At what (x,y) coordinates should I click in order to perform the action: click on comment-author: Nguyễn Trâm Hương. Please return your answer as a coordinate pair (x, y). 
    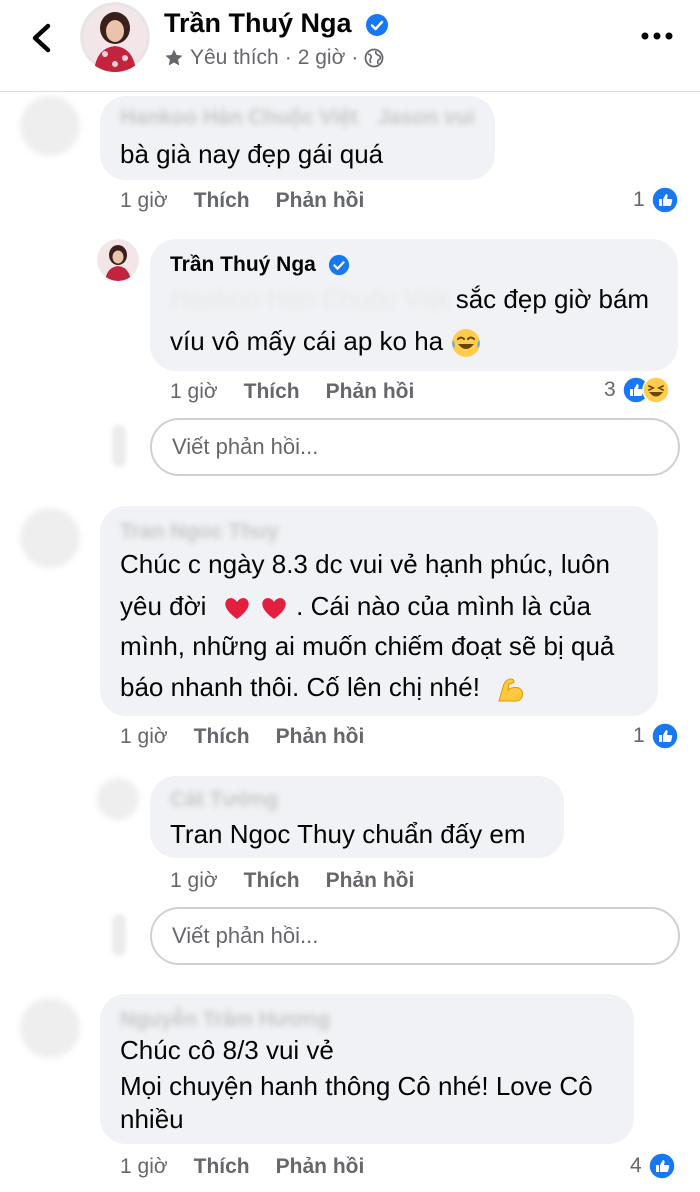
    Looking at the image, I should click on (225, 1020).